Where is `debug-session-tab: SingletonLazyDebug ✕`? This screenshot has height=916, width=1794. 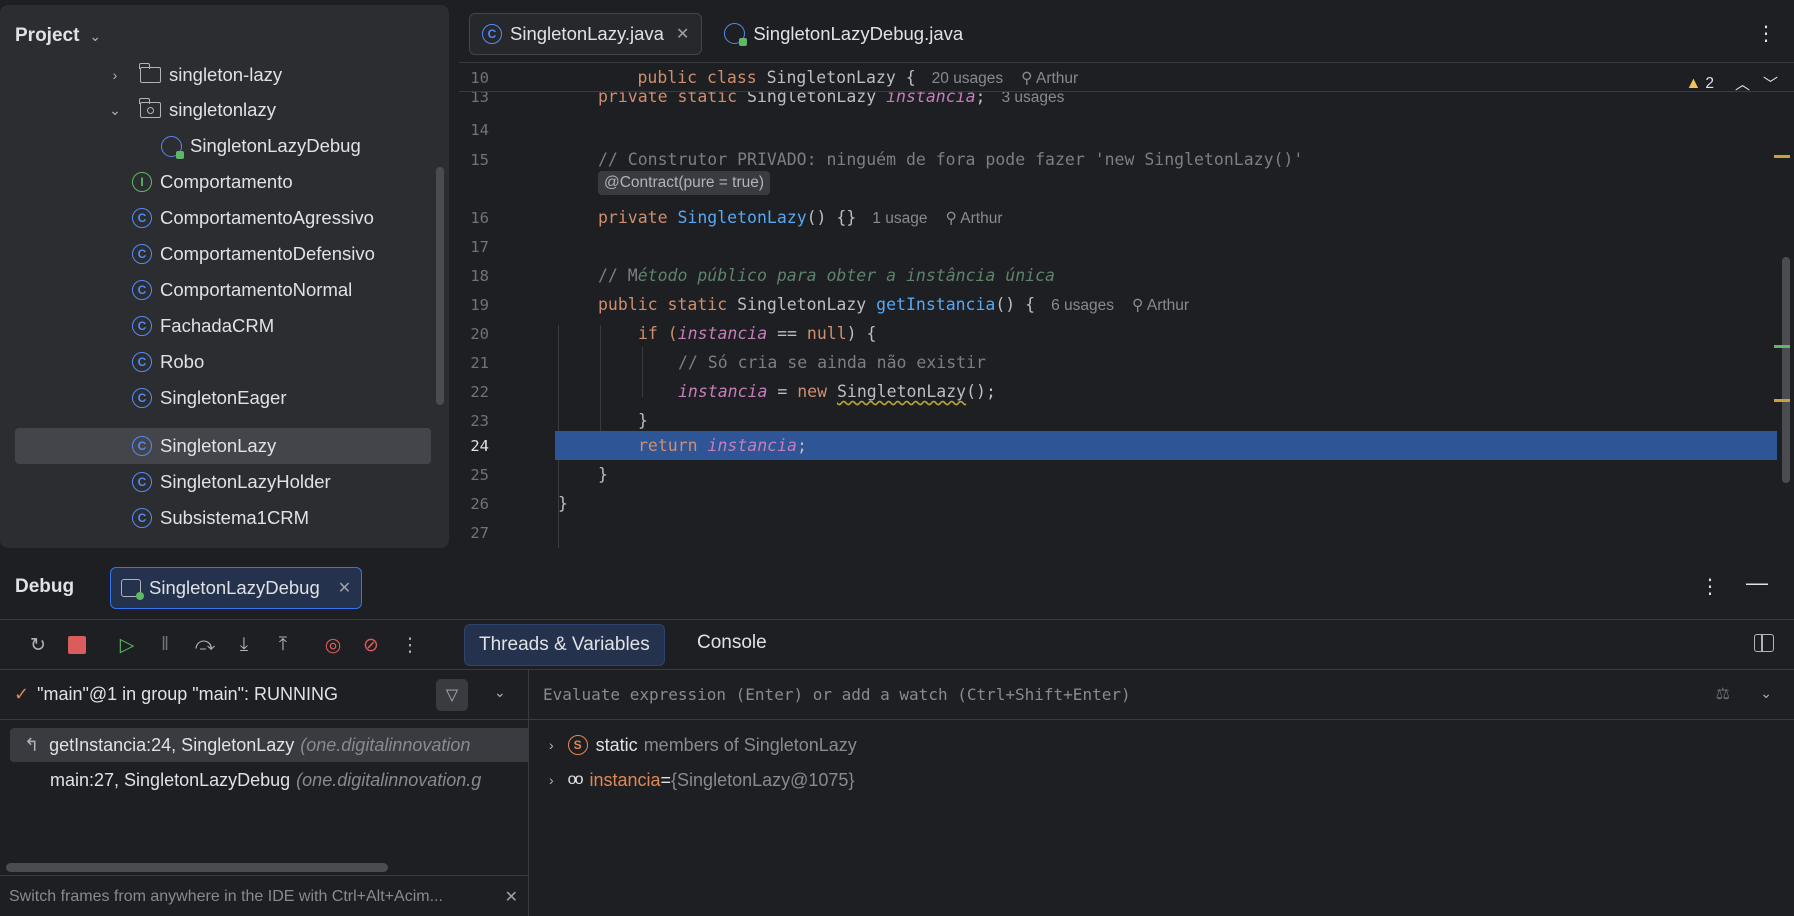
debug-session-tab: SingletonLazyDebug ✕ is located at coordinates (236, 588).